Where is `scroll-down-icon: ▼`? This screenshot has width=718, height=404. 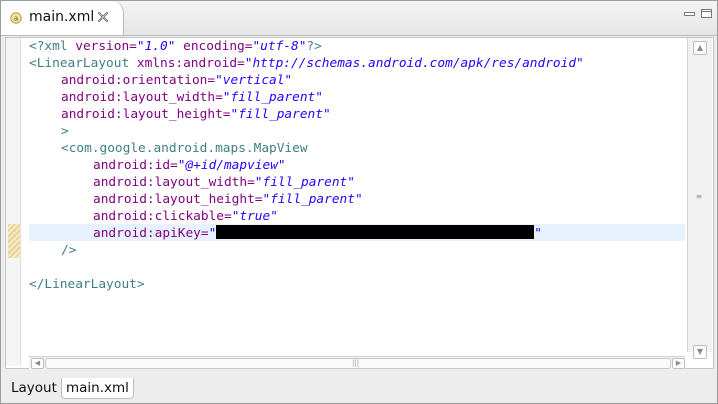 scroll-down-icon: ▼ is located at coordinates (700, 352).